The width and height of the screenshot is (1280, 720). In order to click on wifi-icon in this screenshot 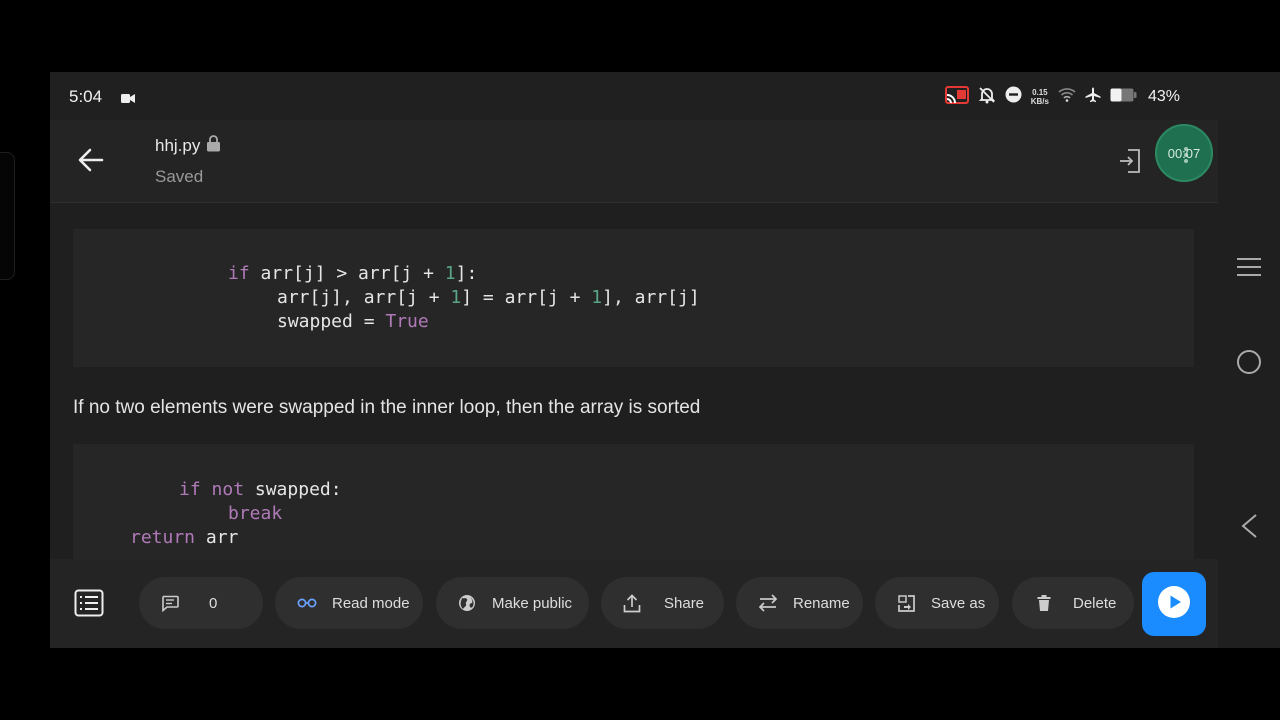, I will do `click(1067, 97)`.